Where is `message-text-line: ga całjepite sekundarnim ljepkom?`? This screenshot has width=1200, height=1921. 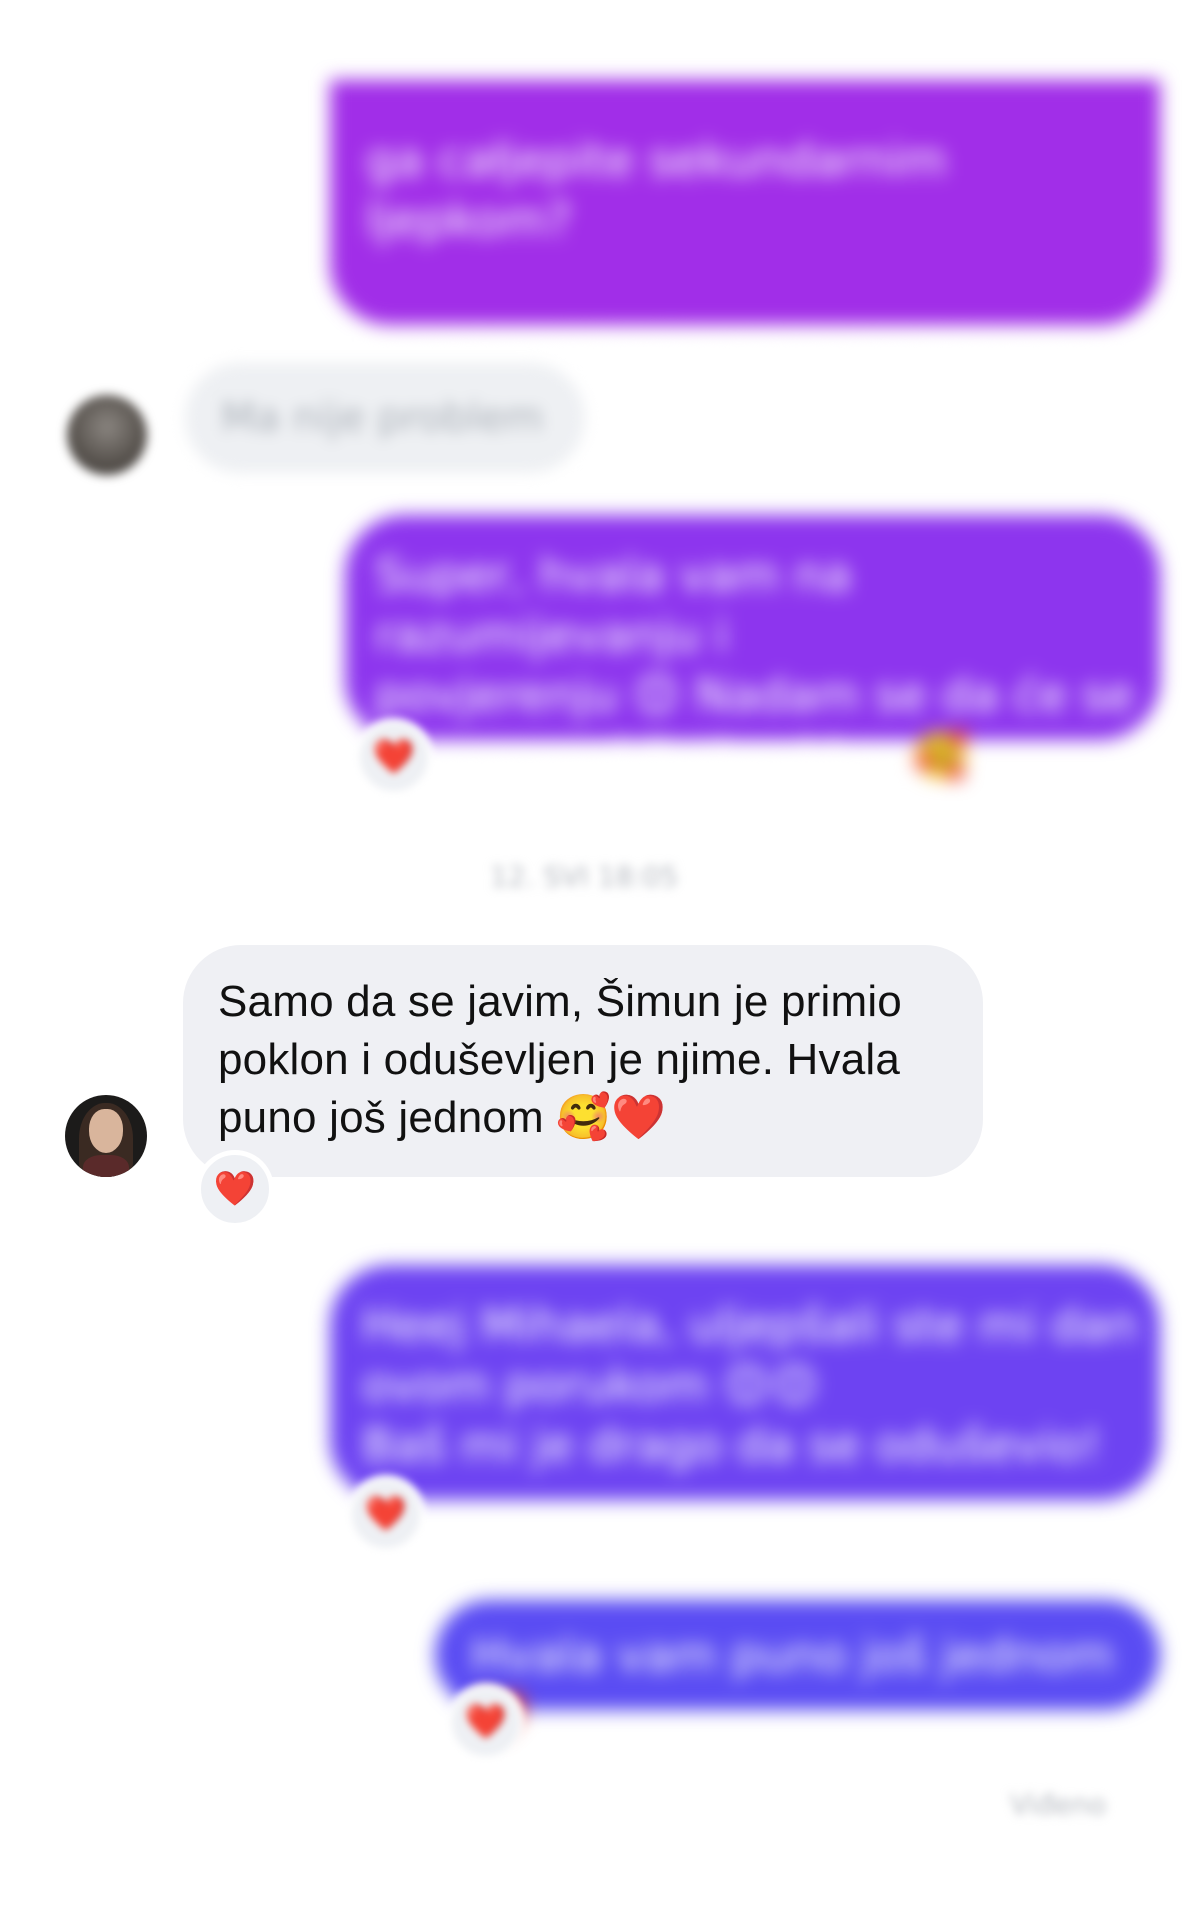 message-text-line: ga całjepite sekundarnim ljepkom? is located at coordinates (656, 190).